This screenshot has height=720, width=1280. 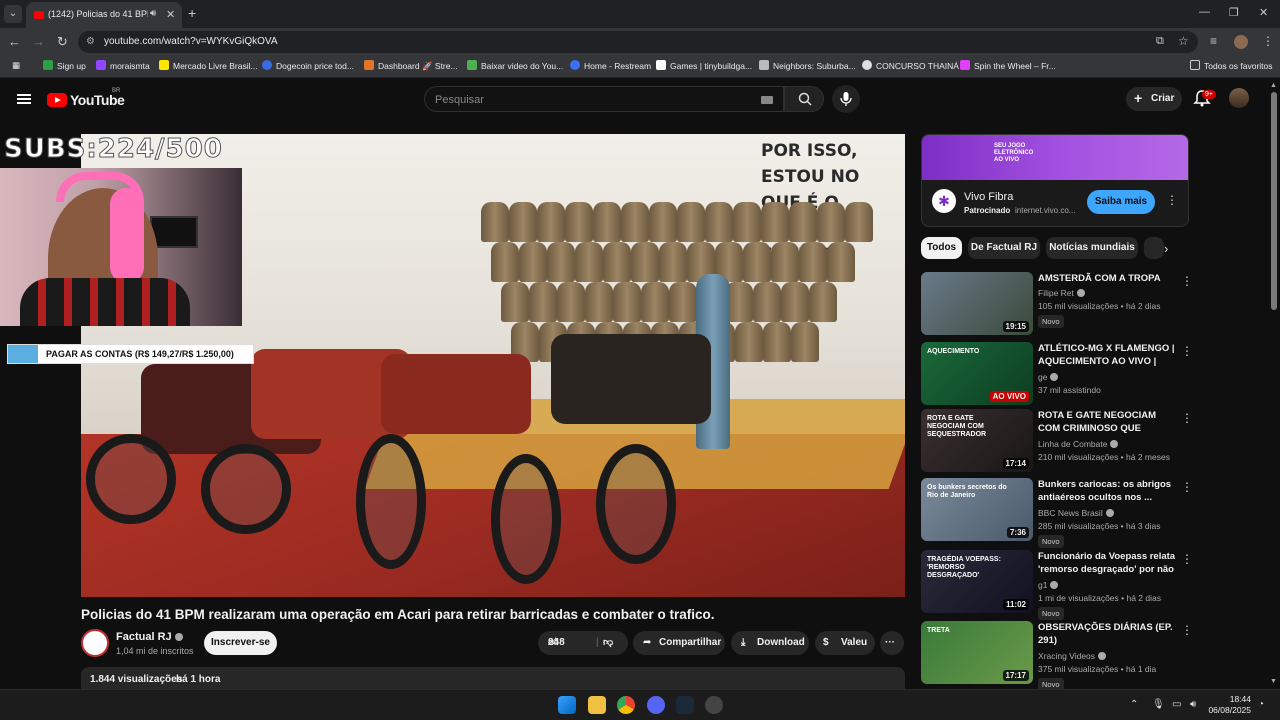 I want to click on cast-icon: ⧉, so click(x=1160, y=41).